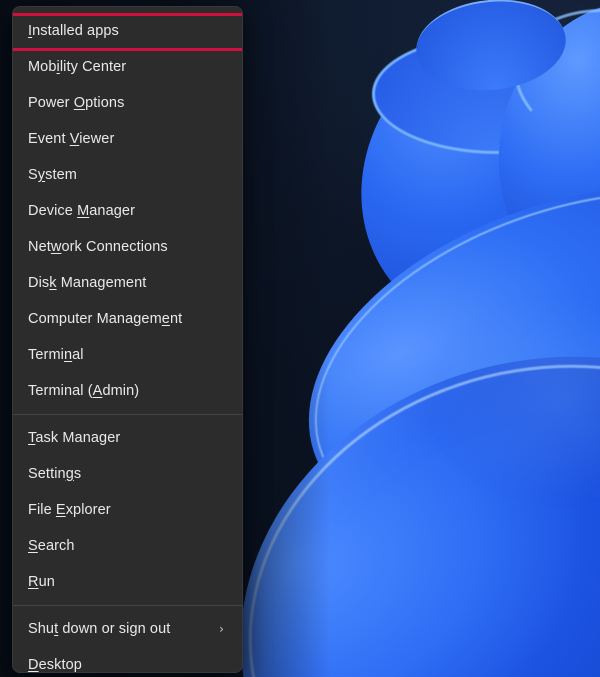 The height and width of the screenshot is (677, 600). Describe the element at coordinates (99, 629) in the screenshot. I see `menu-item-label: Shut down or sign out` at that location.